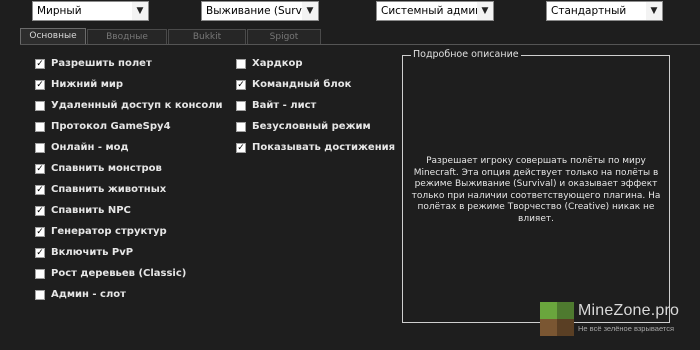 Image resolution: width=700 pixels, height=350 pixels. Describe the element at coordinates (324, 147) in the screenshot. I see `option-label: Показывать достижения` at that location.